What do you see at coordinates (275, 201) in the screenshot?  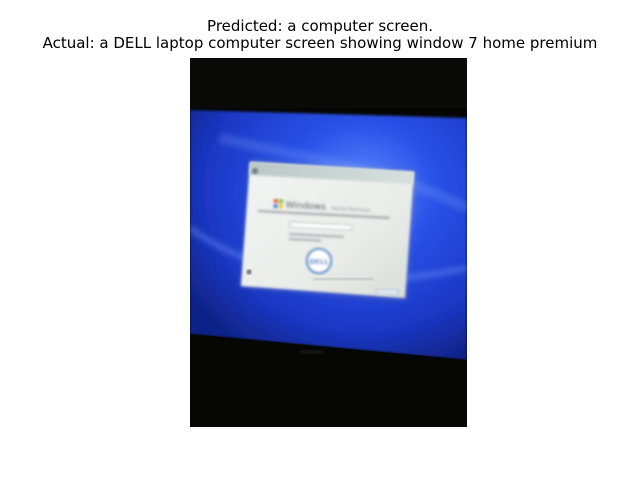 I see `windows-flag-icon` at bounding box center [275, 201].